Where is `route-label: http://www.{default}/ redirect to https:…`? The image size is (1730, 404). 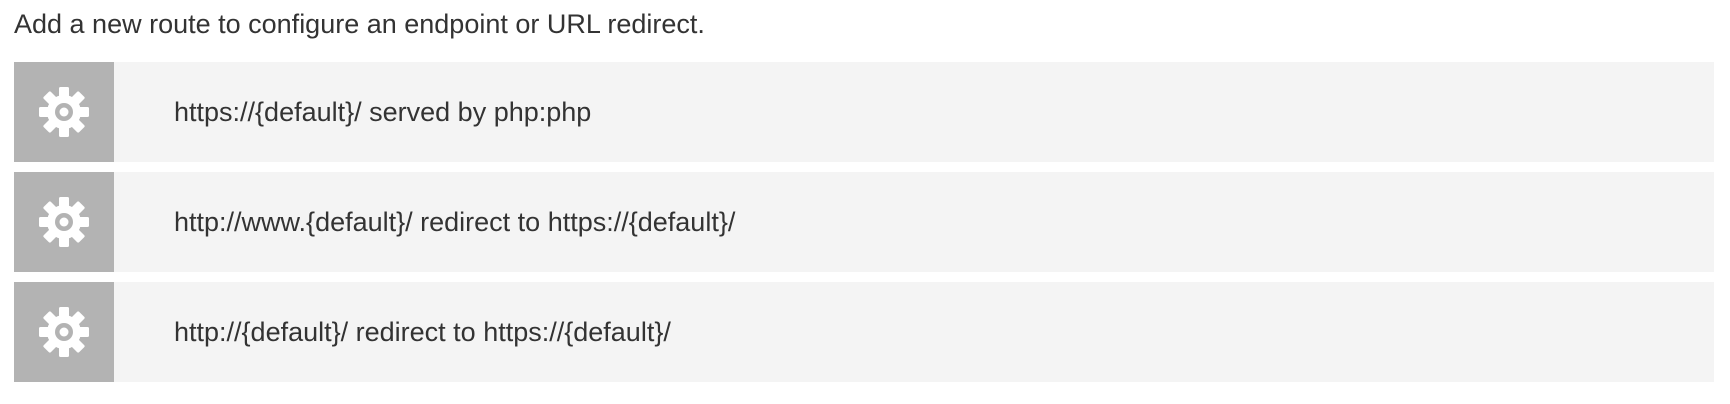
route-label: http://www.{default}/ redirect to https:… is located at coordinates (424, 222).